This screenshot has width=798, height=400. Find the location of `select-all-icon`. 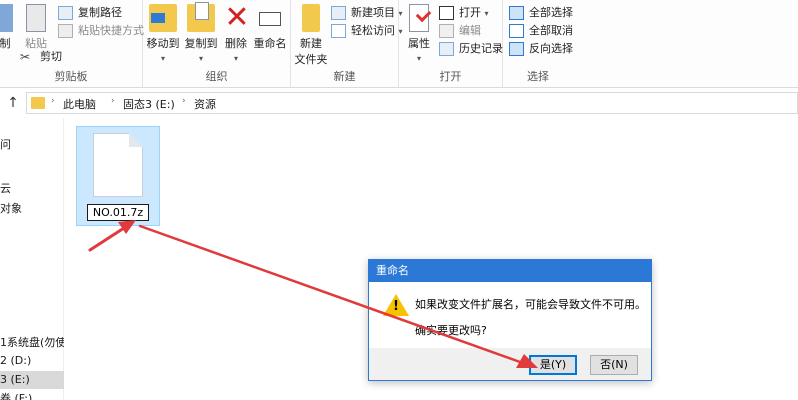

select-all-icon is located at coordinates (516, 13).